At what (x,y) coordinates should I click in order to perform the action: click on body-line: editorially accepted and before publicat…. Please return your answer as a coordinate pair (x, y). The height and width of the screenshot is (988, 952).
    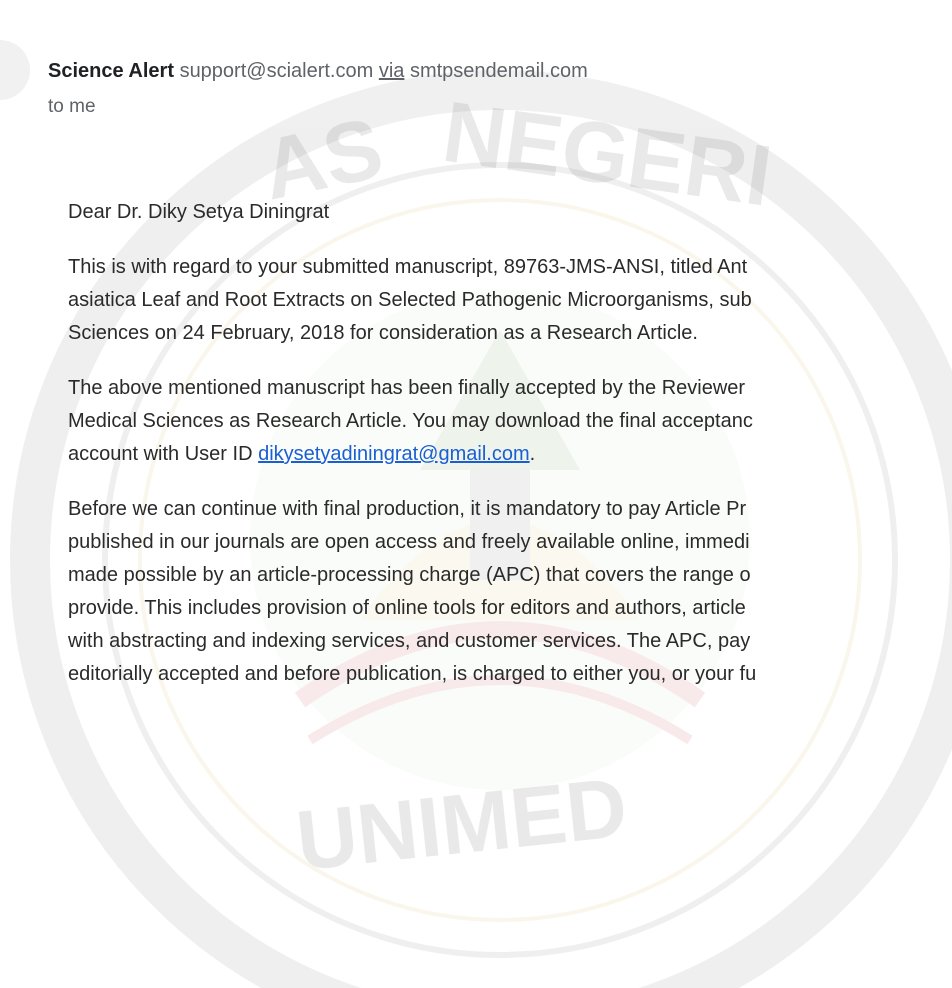
    Looking at the image, I should click on (412, 674).